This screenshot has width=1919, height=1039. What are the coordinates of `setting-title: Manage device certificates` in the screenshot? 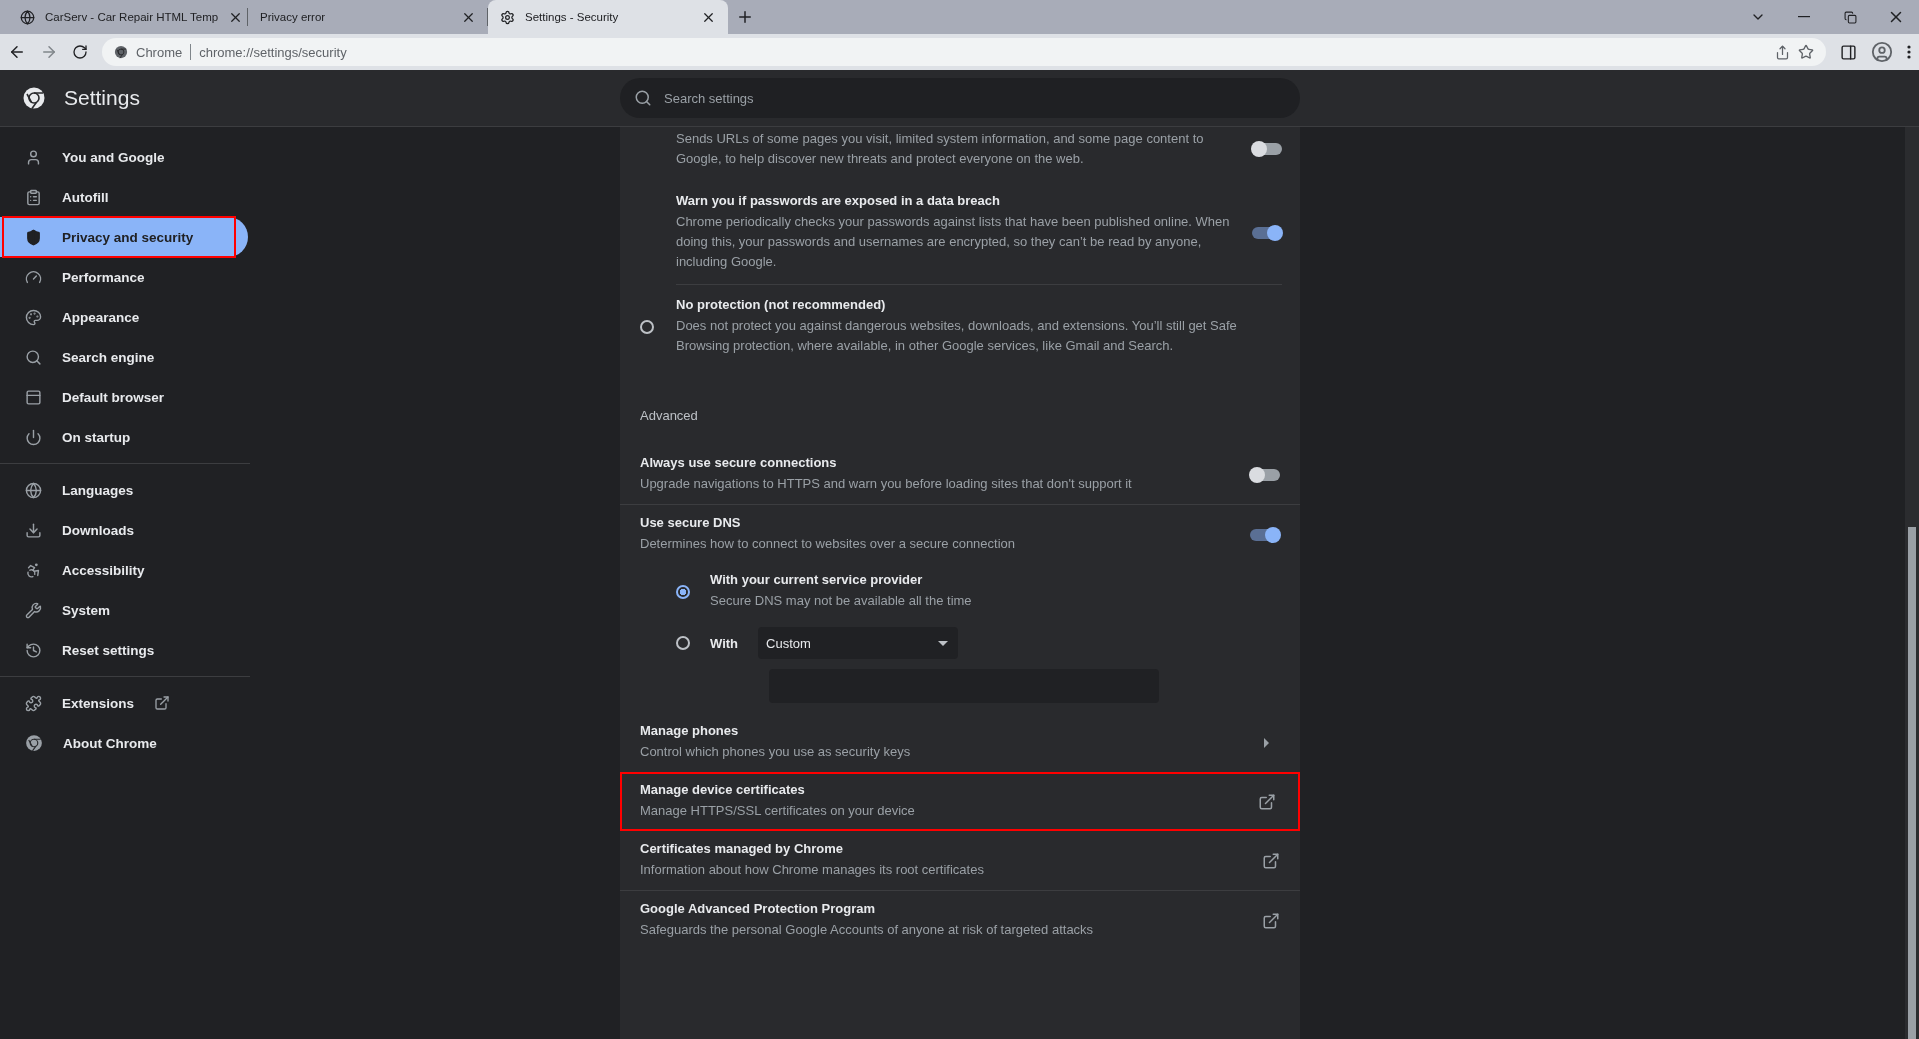 It's located at (723, 789).